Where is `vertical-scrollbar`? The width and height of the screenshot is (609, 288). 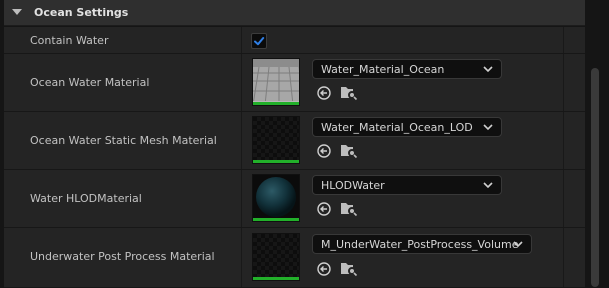
vertical-scrollbar is located at coordinates (597, 143).